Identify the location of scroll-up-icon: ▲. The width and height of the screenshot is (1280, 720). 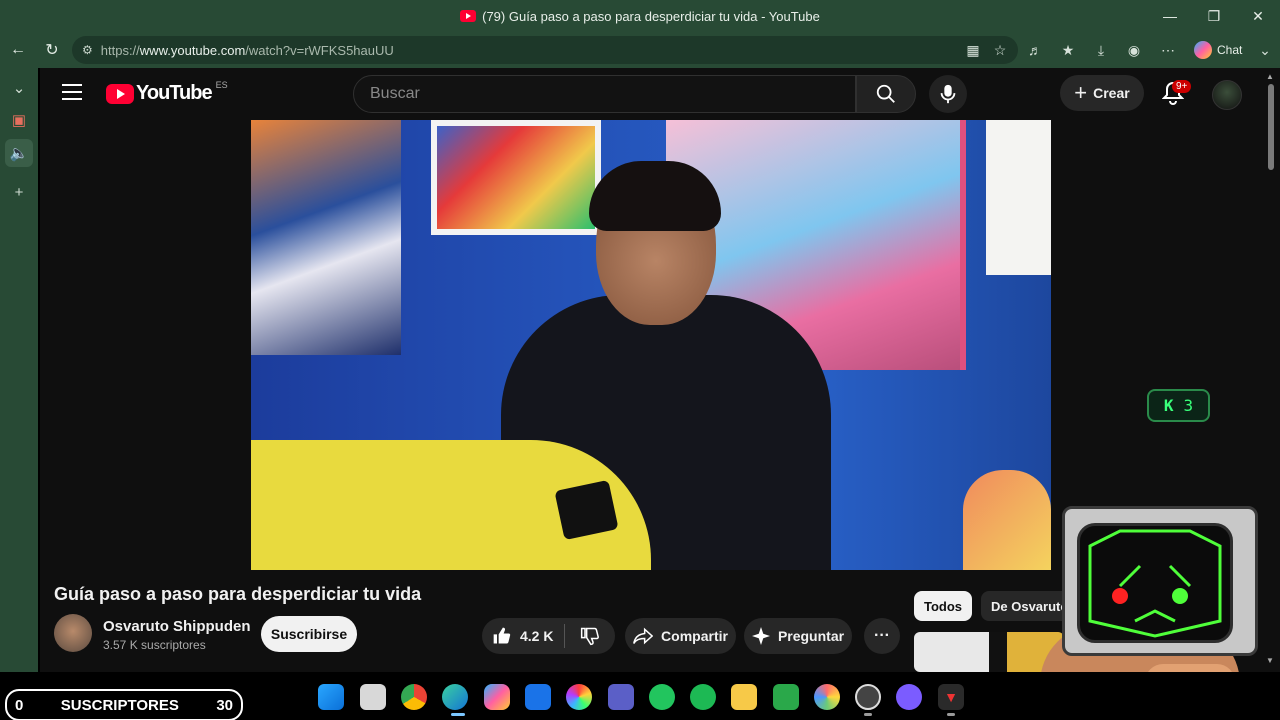
(1270, 76).